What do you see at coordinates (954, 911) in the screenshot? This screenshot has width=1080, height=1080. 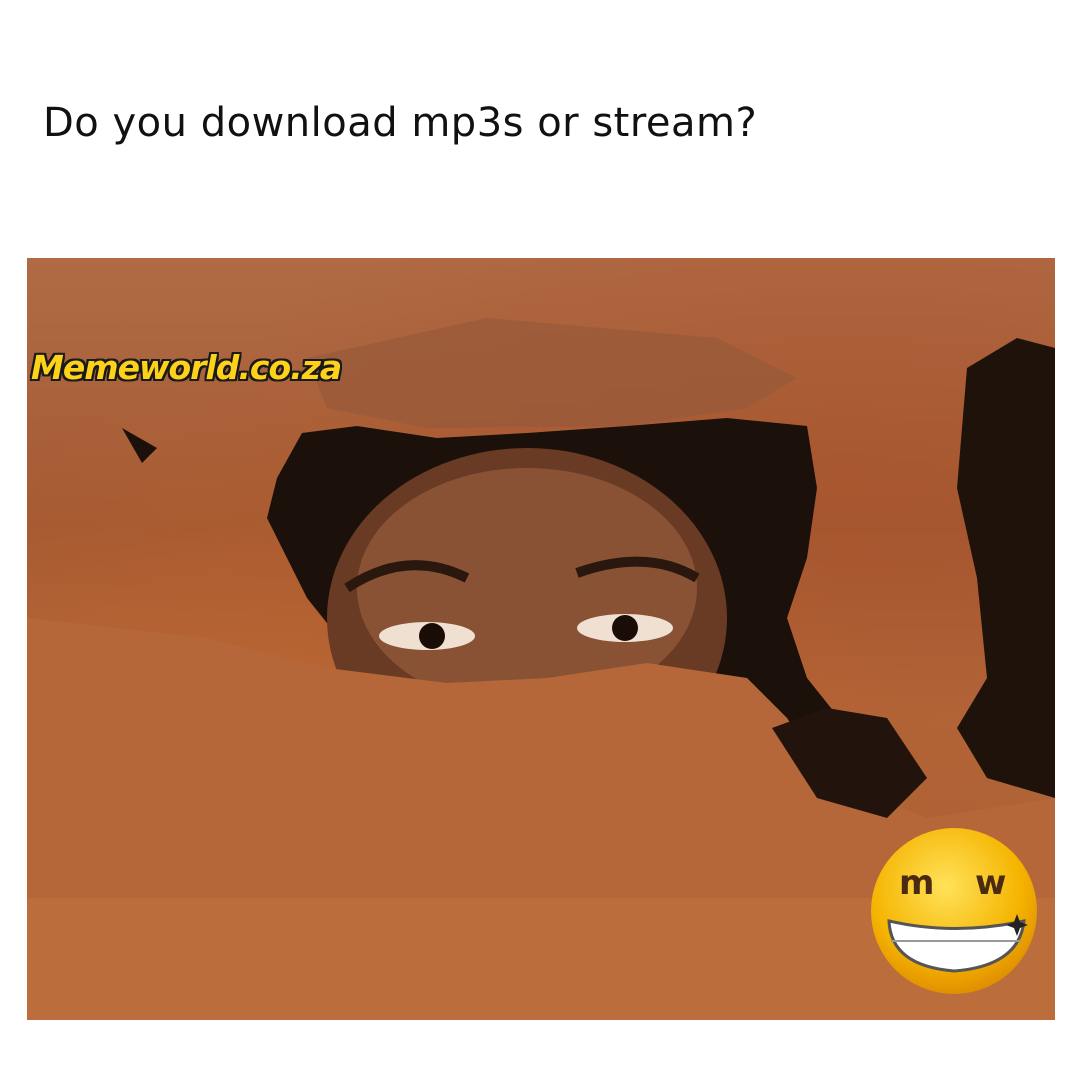 I see `memeworld-grin-logo-icon: m w` at bounding box center [954, 911].